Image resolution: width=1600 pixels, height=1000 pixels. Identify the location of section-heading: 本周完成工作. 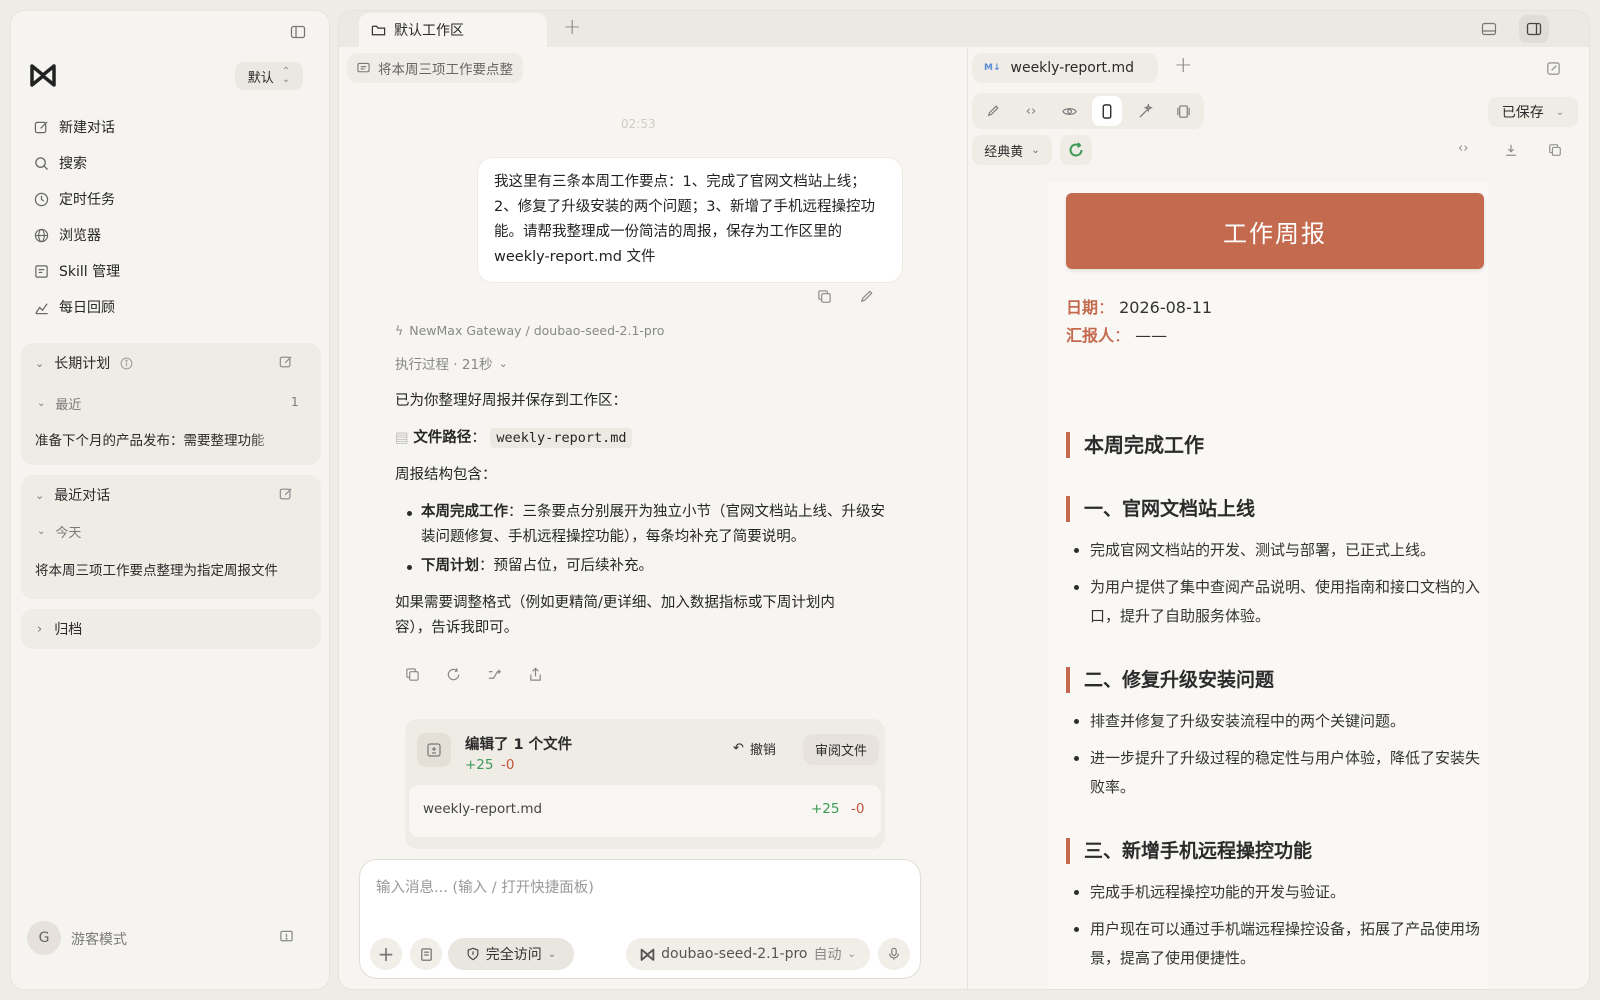
(1135, 445).